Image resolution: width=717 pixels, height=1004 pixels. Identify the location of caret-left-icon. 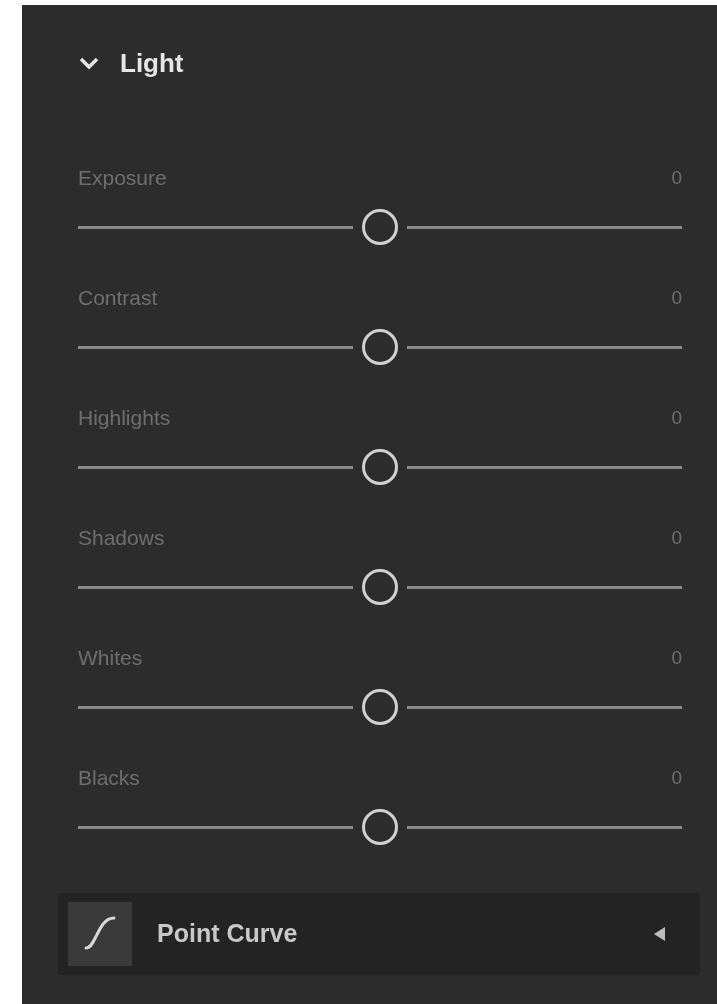
(660, 934).